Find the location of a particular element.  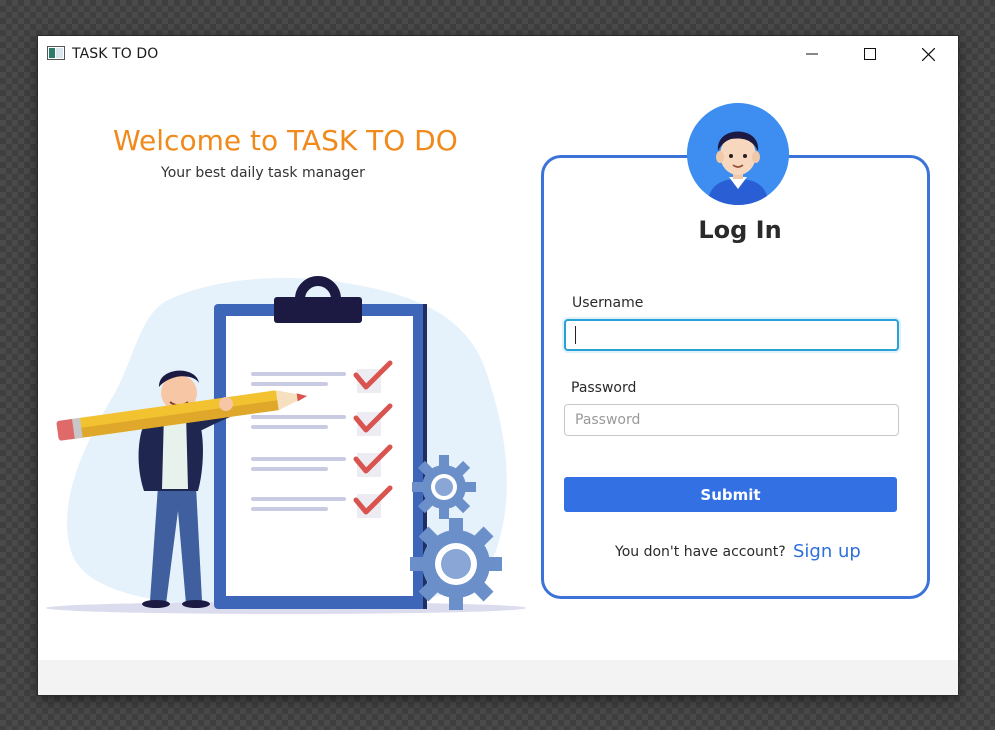

user-avatar is located at coordinates (738, 154).